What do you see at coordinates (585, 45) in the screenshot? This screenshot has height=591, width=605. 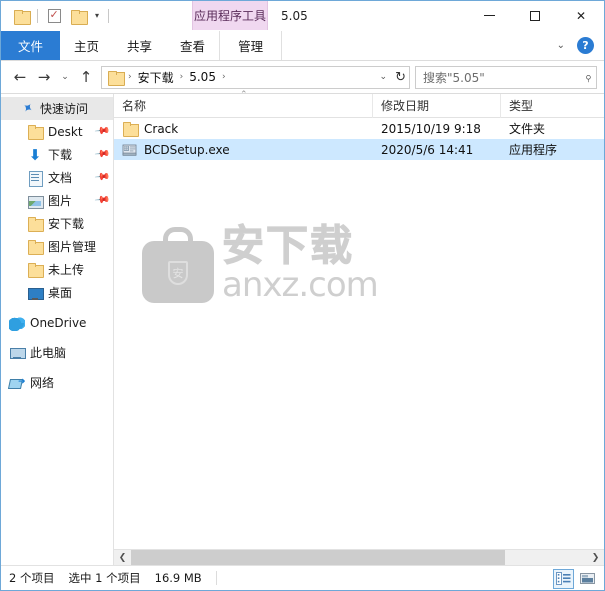 I see `help-icon: ?` at bounding box center [585, 45].